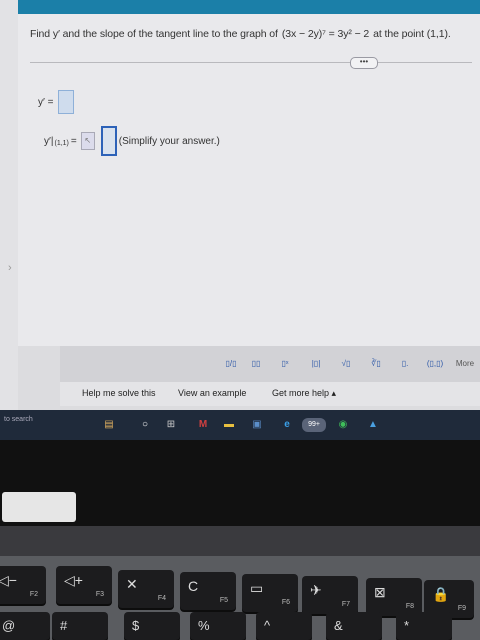 The height and width of the screenshot is (640, 480). What do you see at coordinates (257, 588) in the screenshot?
I see `display-icon: ▭` at bounding box center [257, 588].